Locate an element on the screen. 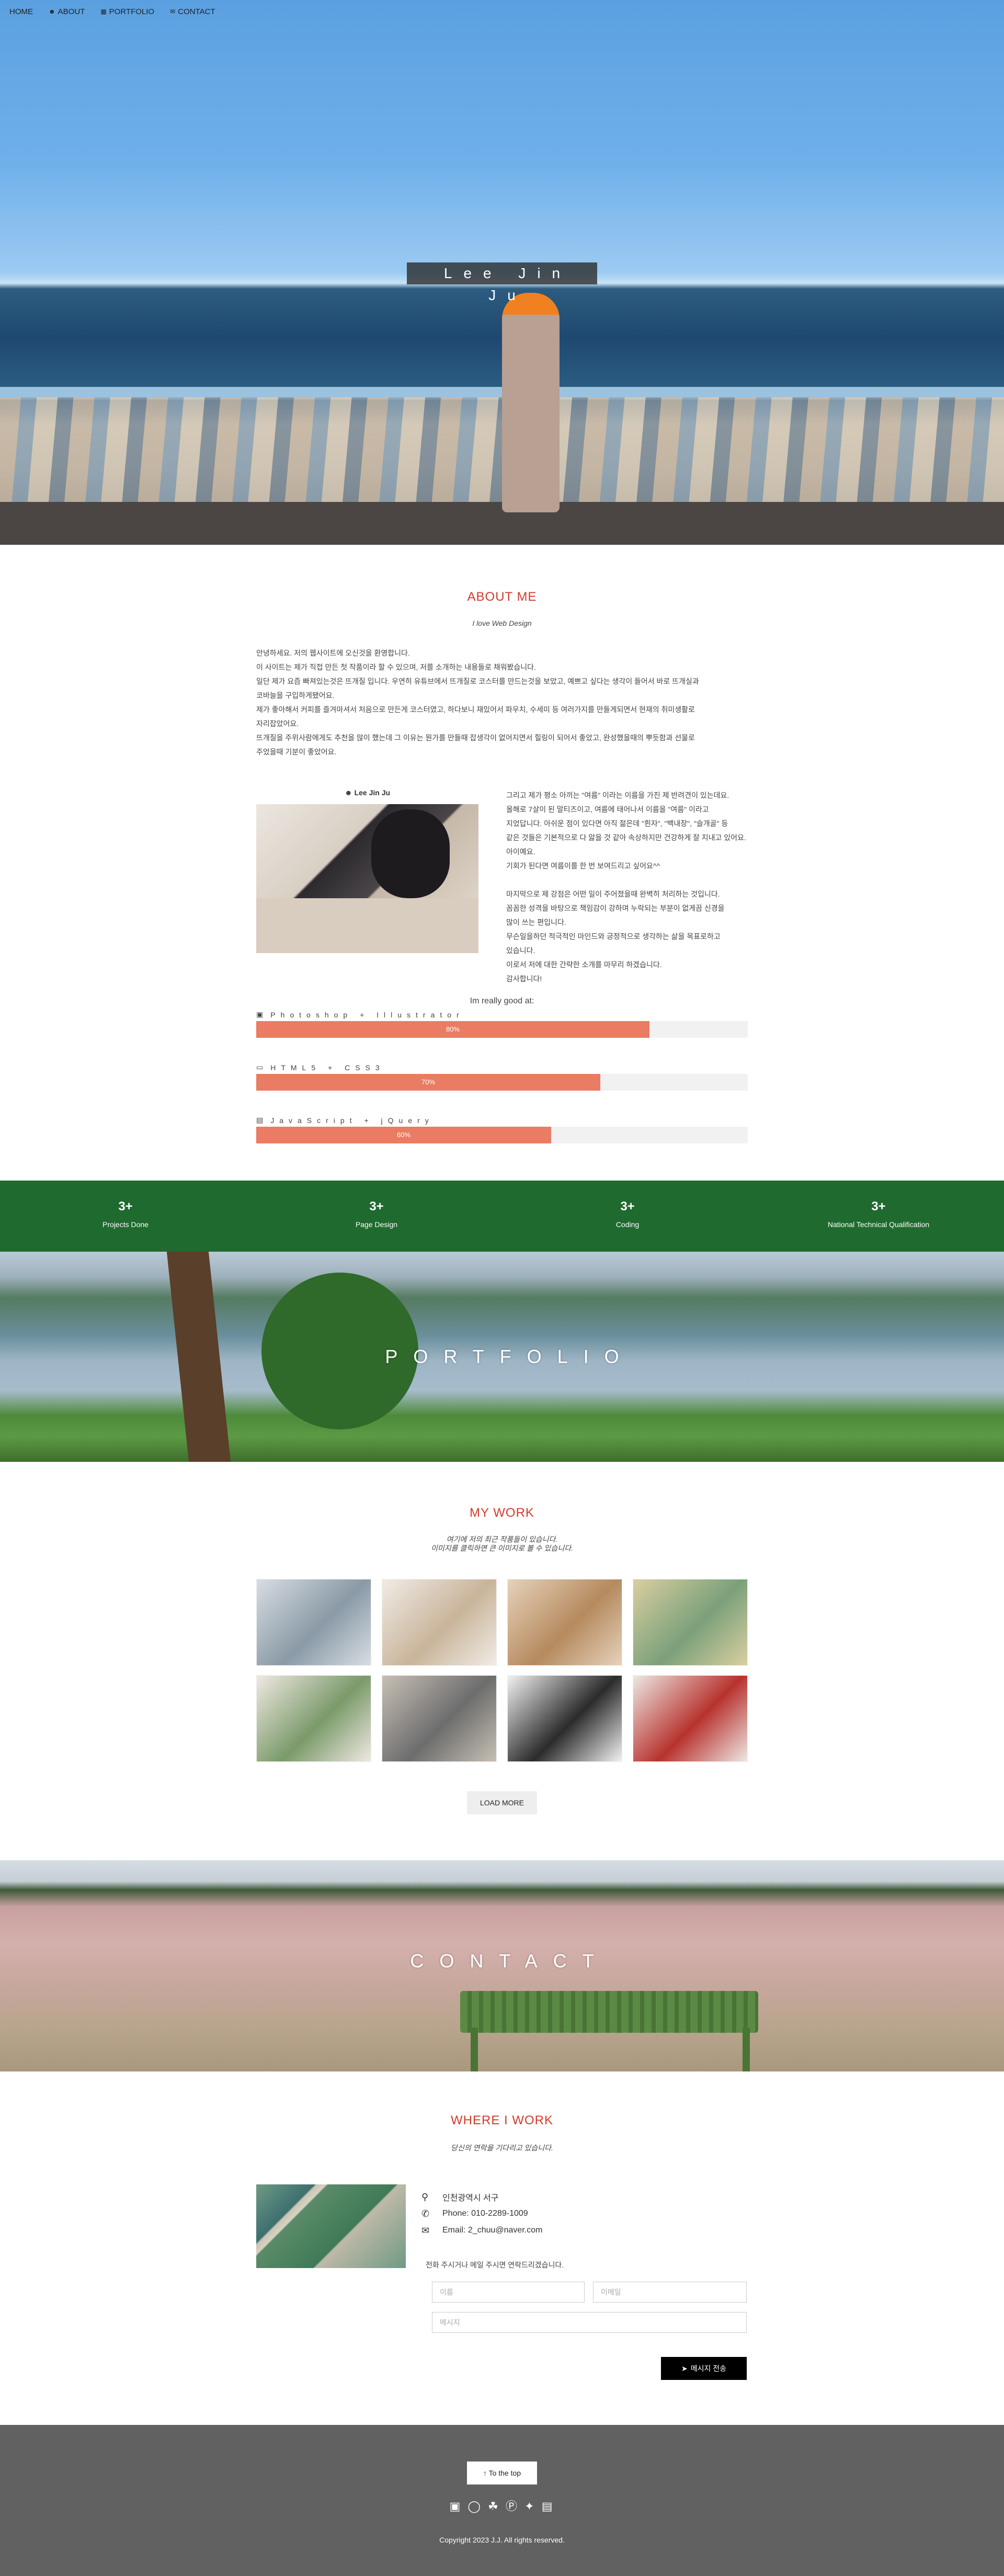 This screenshot has height=2576, width=1004. email-input is located at coordinates (670, 2292).